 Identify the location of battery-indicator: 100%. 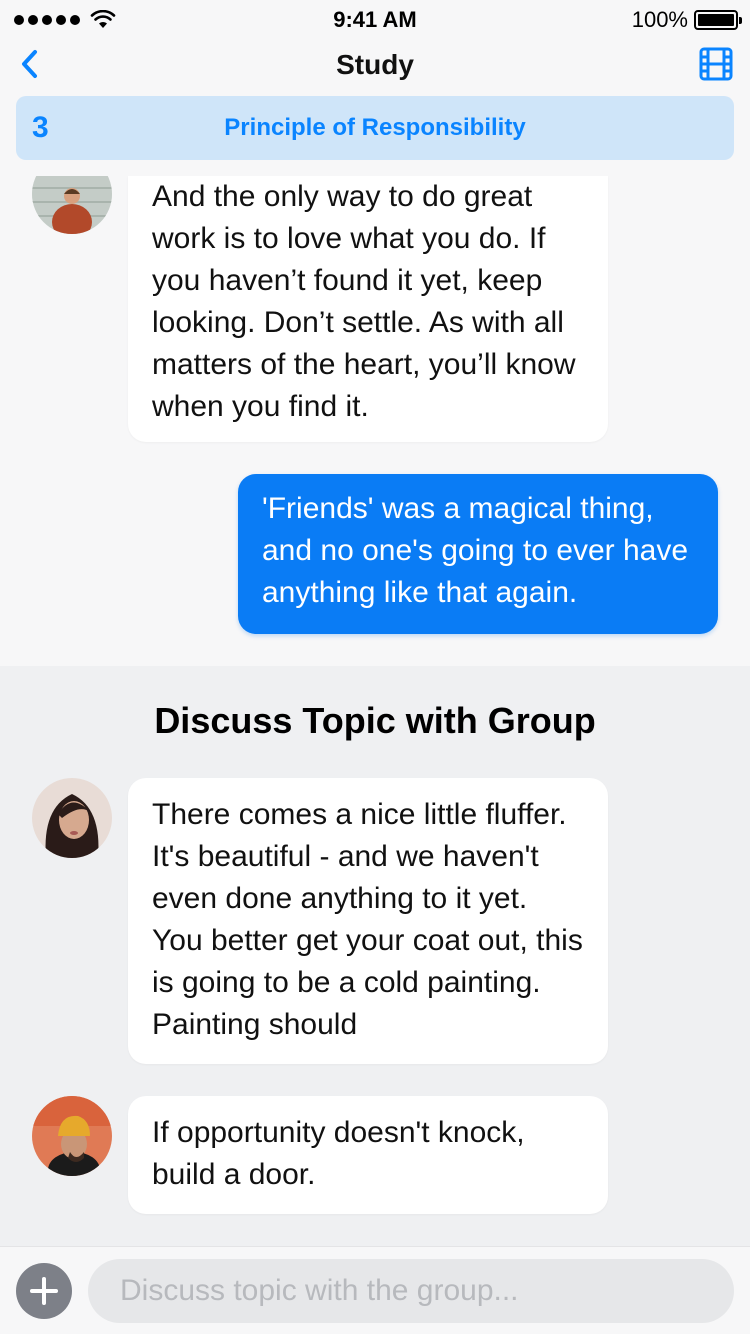
(686, 20).